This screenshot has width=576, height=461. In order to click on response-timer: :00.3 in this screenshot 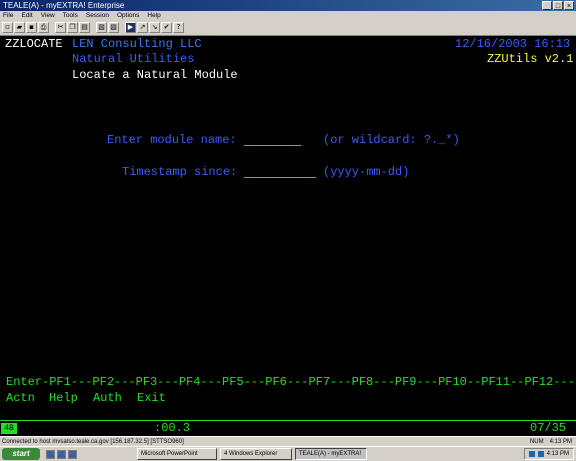, I will do `click(172, 428)`.